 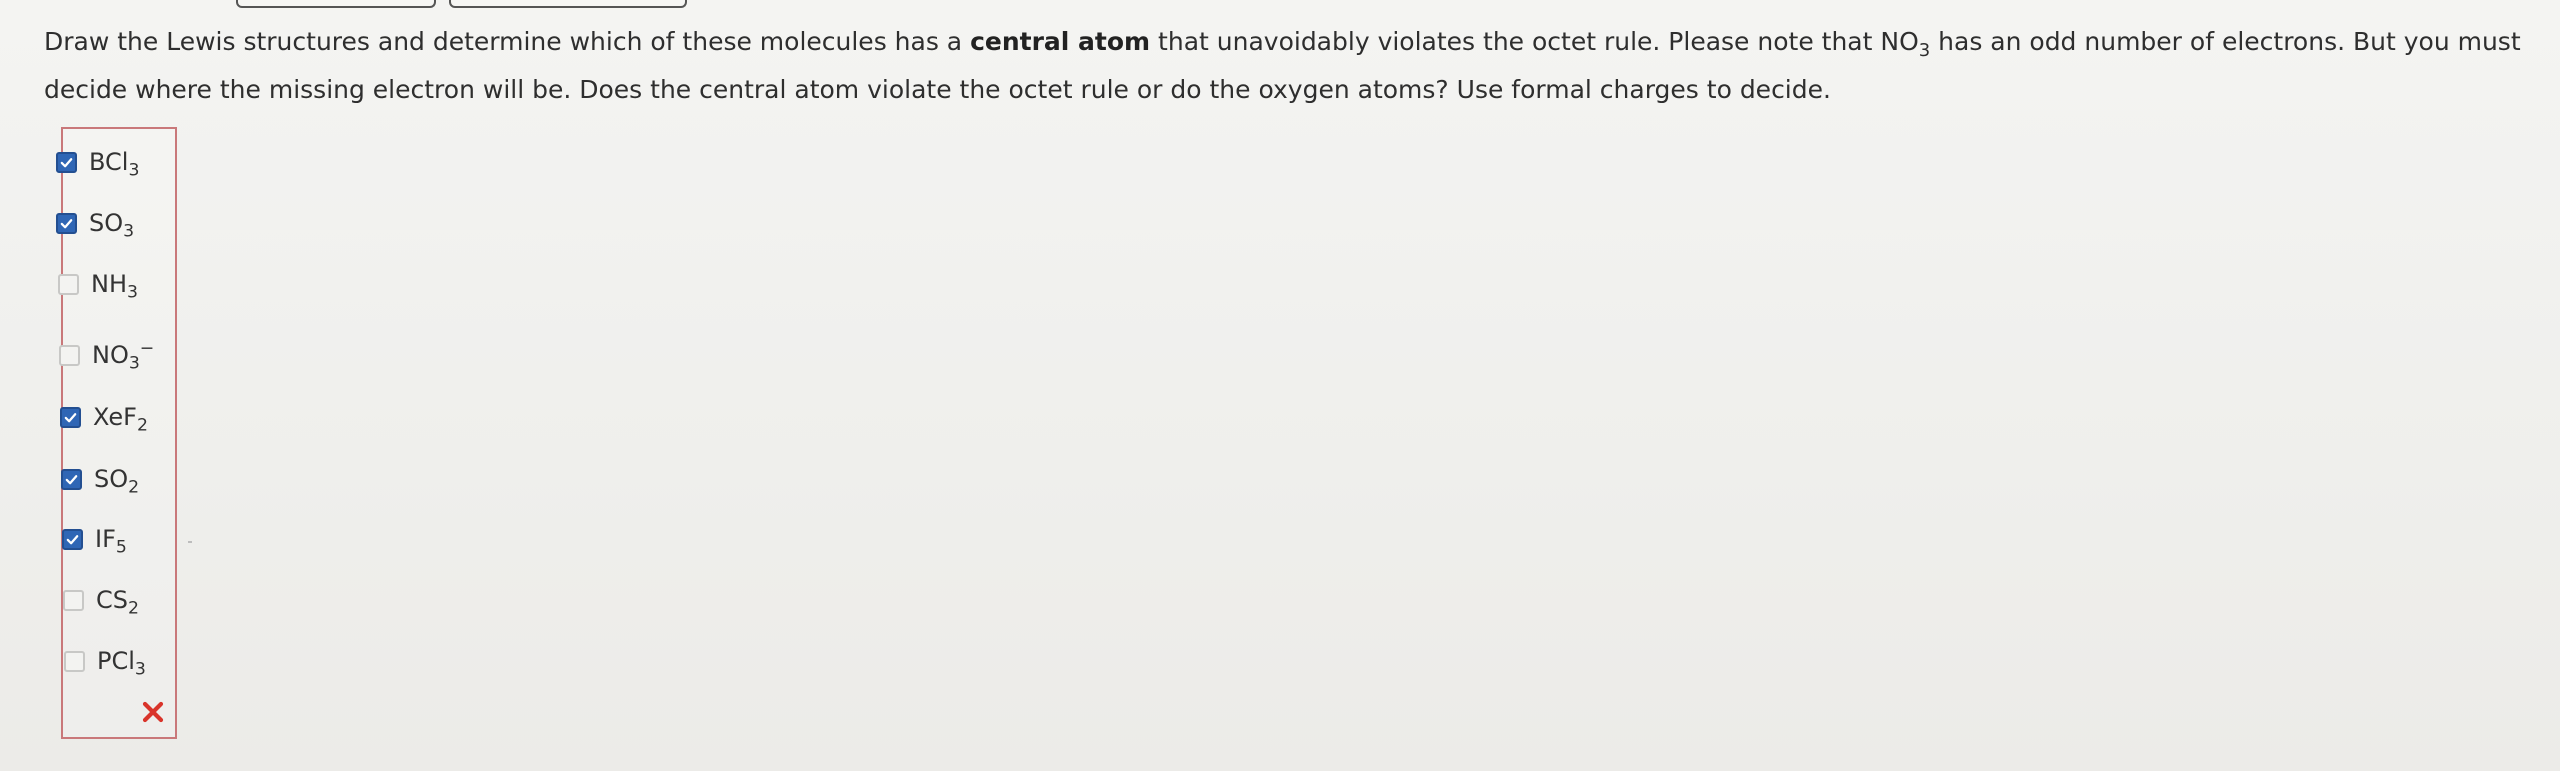 I want to click on x-icon, so click(x=153, y=712).